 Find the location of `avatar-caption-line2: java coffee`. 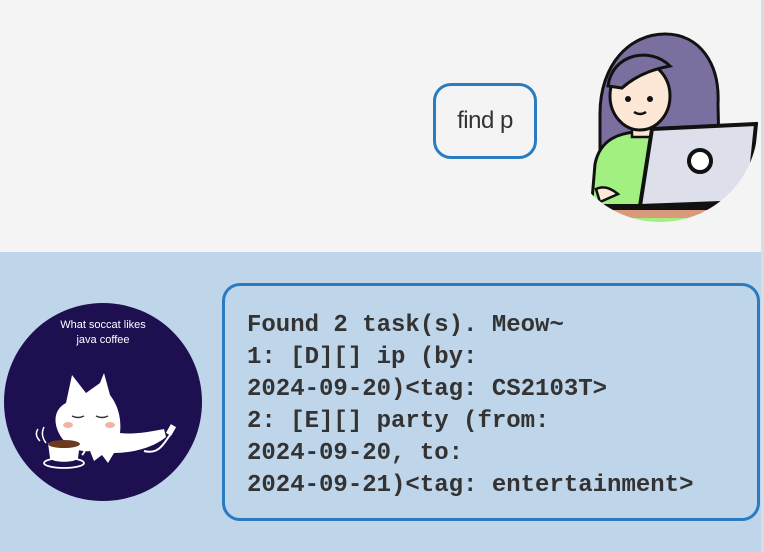

avatar-caption-line2: java coffee is located at coordinates (102, 340).